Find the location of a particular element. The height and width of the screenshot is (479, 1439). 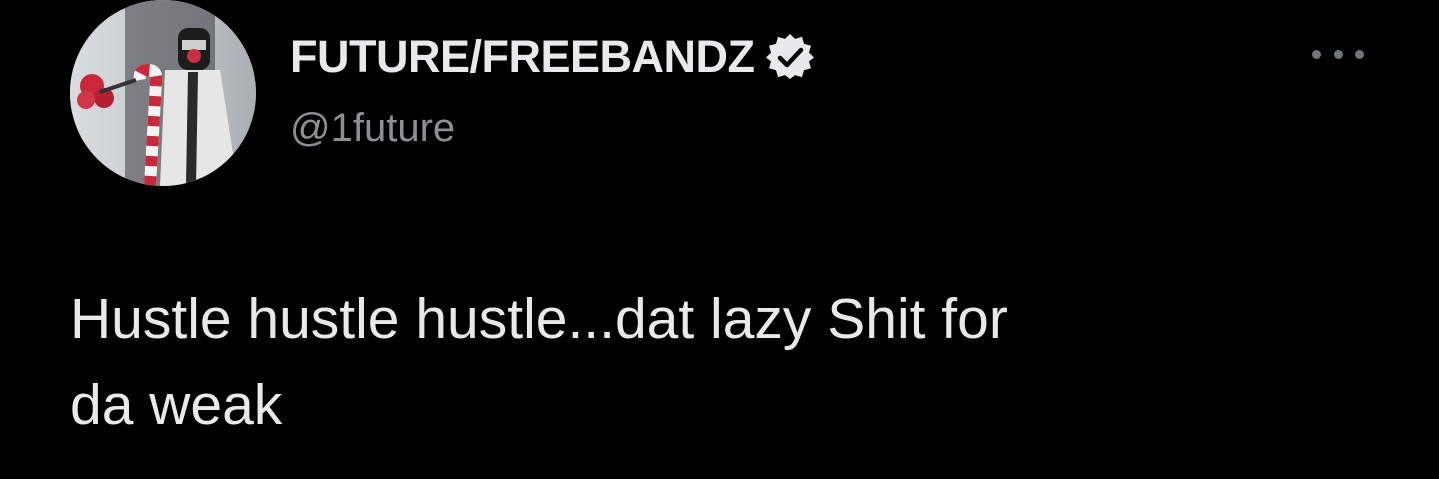

tweet-header: FUTURE/FREEBANDZ @1future is located at coordinates (552, 91).